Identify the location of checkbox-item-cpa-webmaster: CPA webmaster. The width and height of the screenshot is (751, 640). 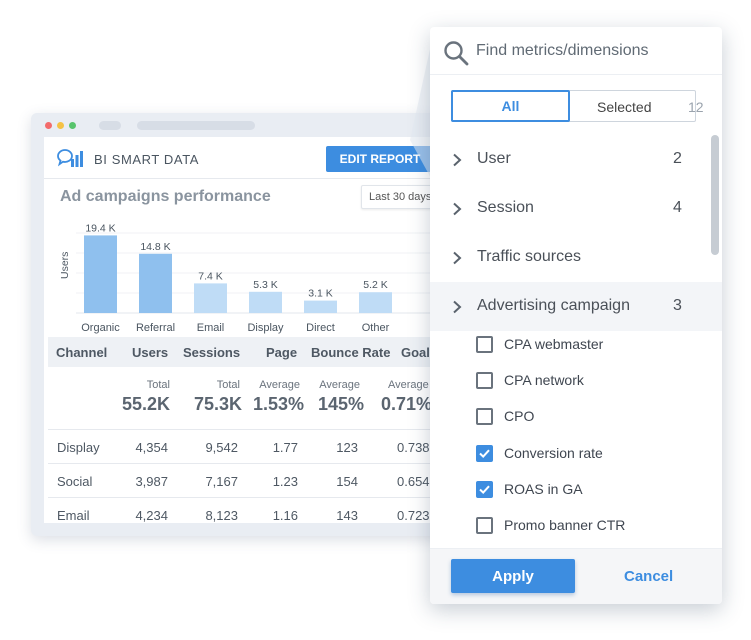
(576, 344).